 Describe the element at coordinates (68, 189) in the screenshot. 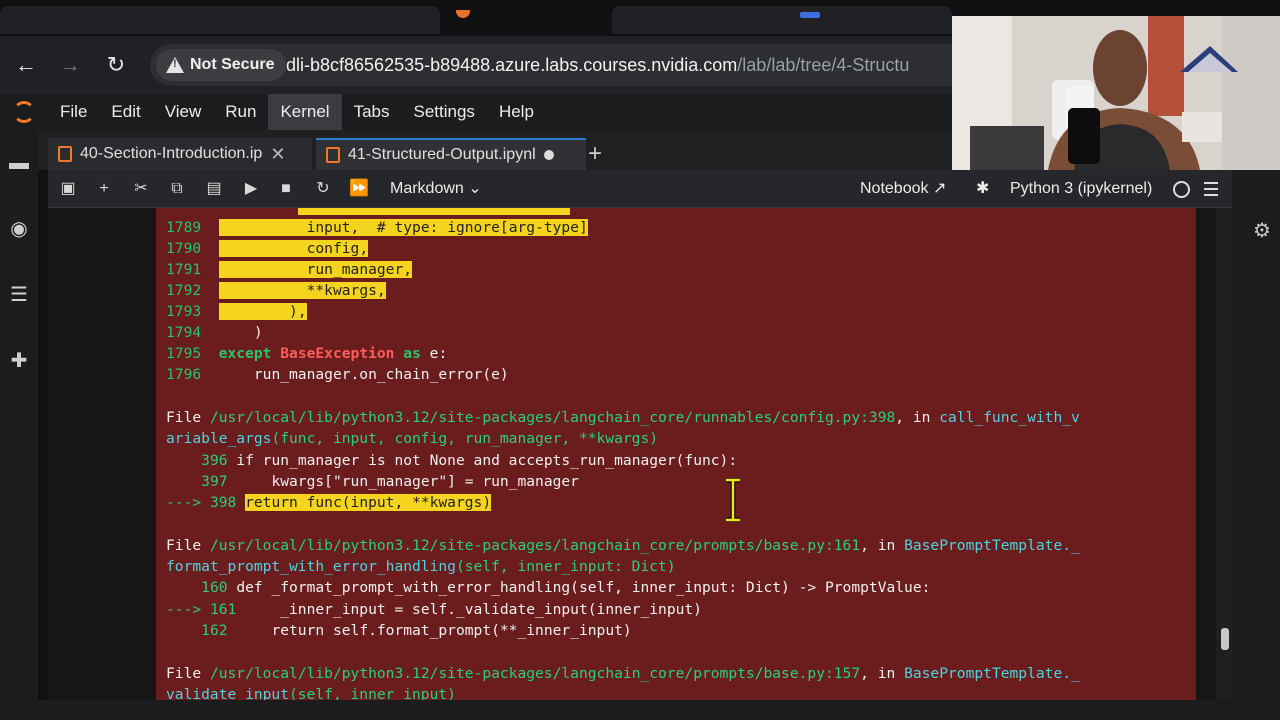

I see `save-icon: ▣` at that location.